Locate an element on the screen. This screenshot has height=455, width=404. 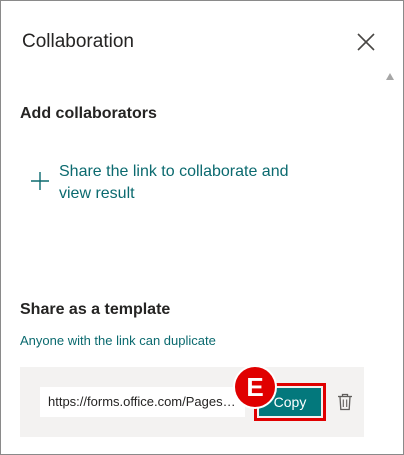
scroll-up-arrow-icon is located at coordinates (390, 76).